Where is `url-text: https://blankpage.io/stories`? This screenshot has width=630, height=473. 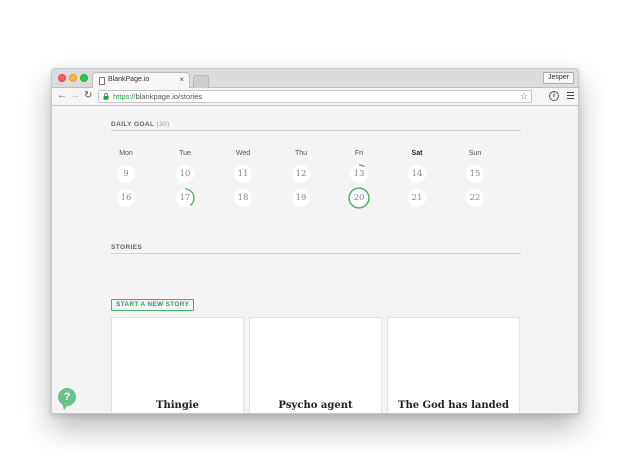
url-text: https://blankpage.io/stories is located at coordinates (157, 96).